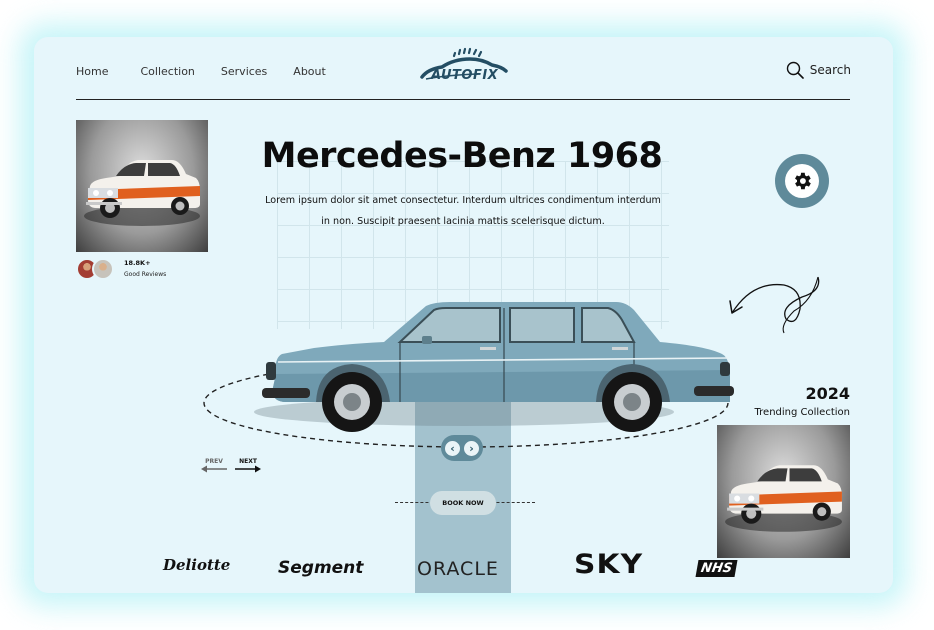  What do you see at coordinates (244, 71) in the screenshot?
I see `nav-services: Services` at bounding box center [244, 71].